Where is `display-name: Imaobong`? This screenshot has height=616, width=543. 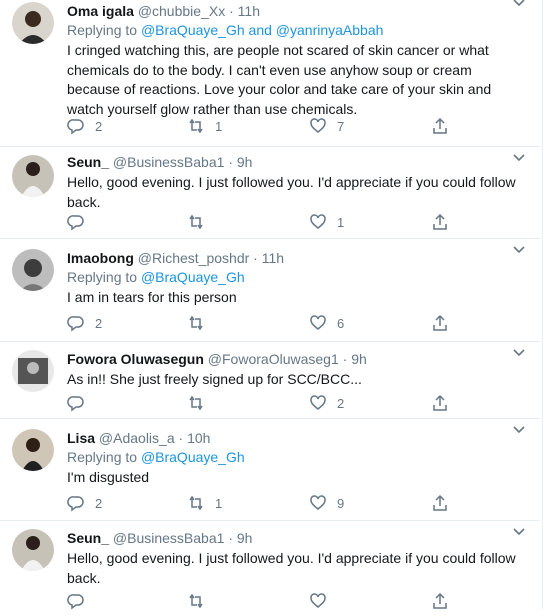 display-name: Imaobong is located at coordinates (100, 258).